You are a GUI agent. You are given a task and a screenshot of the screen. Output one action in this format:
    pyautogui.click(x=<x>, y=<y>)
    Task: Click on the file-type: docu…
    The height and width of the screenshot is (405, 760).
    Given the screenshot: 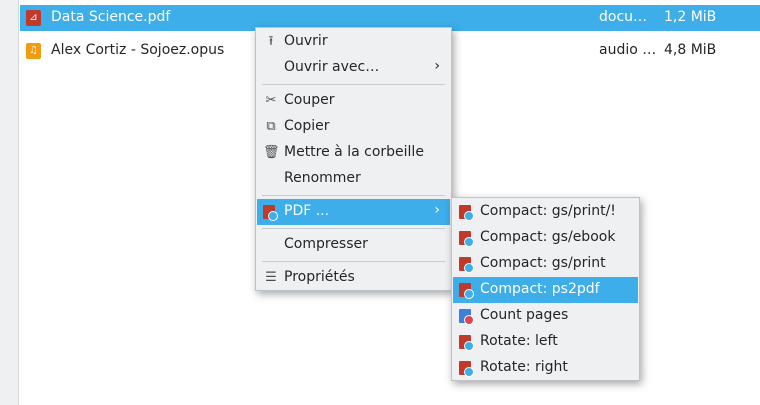 What is the action you would take?
    pyautogui.click(x=623, y=17)
    